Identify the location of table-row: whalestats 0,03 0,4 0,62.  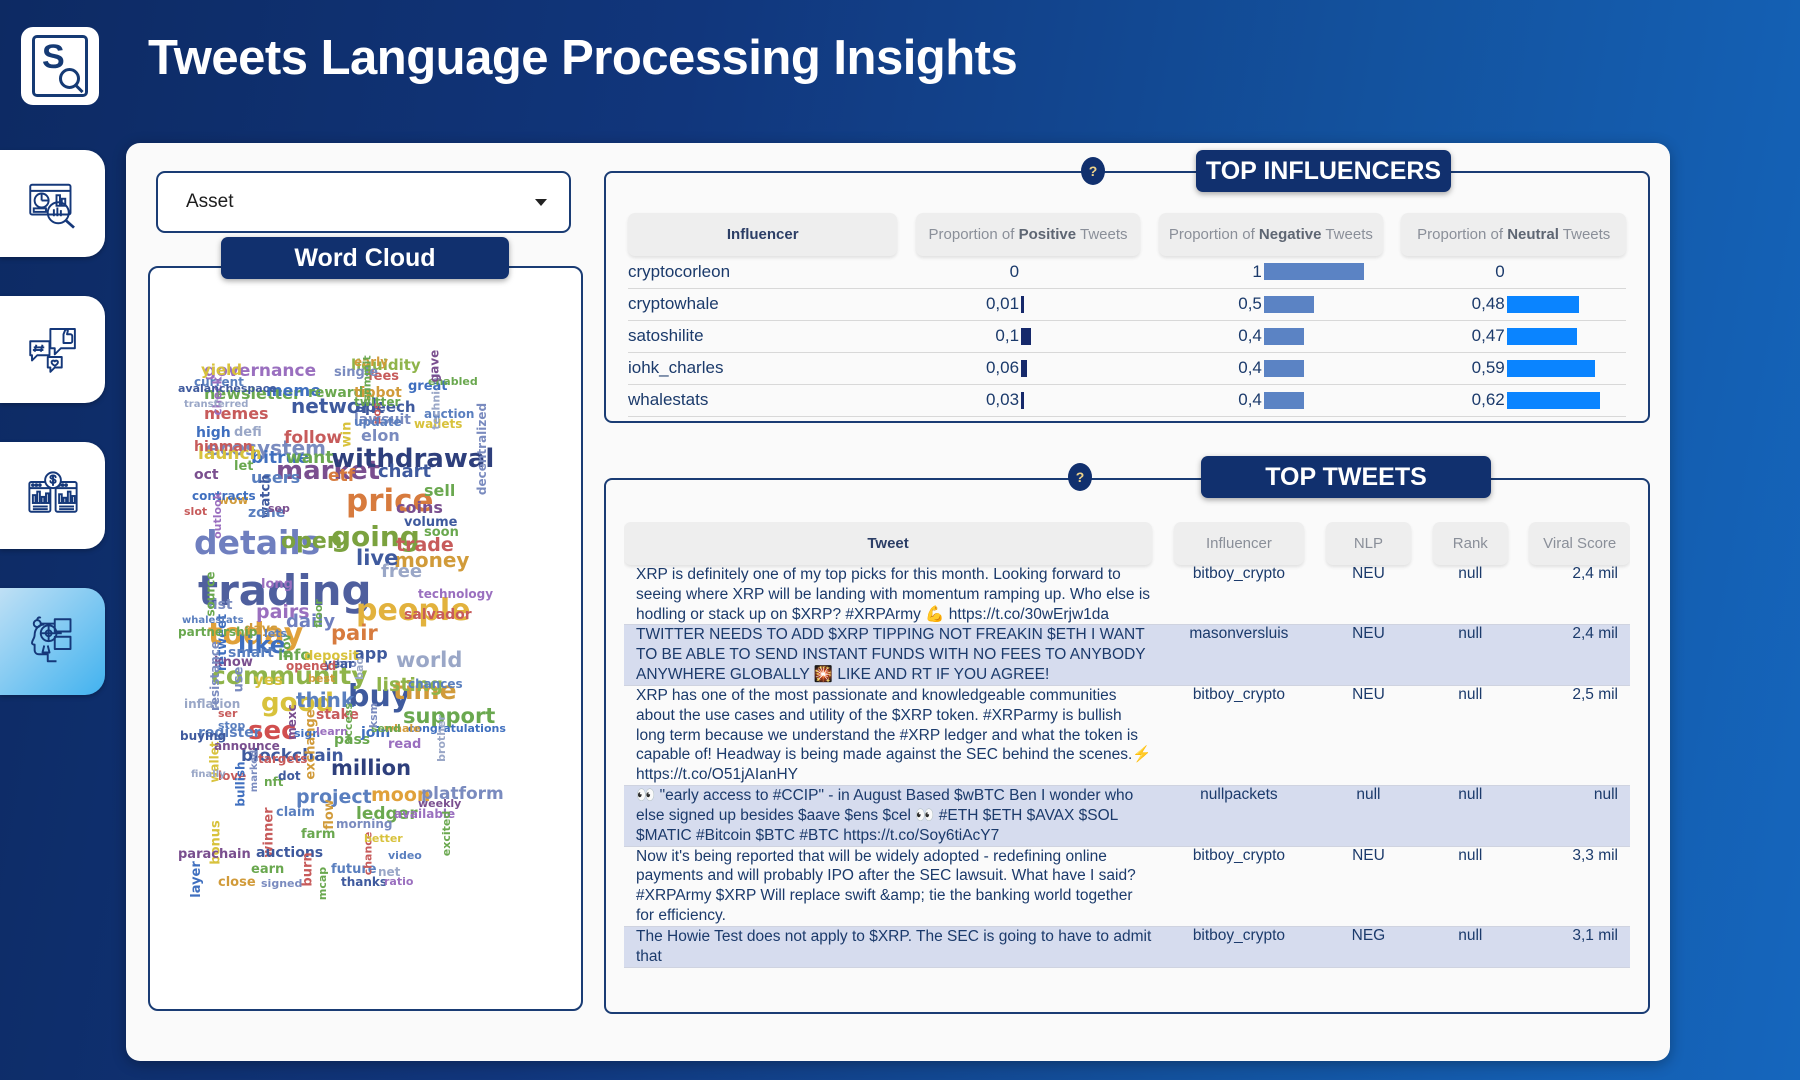
(1127, 400).